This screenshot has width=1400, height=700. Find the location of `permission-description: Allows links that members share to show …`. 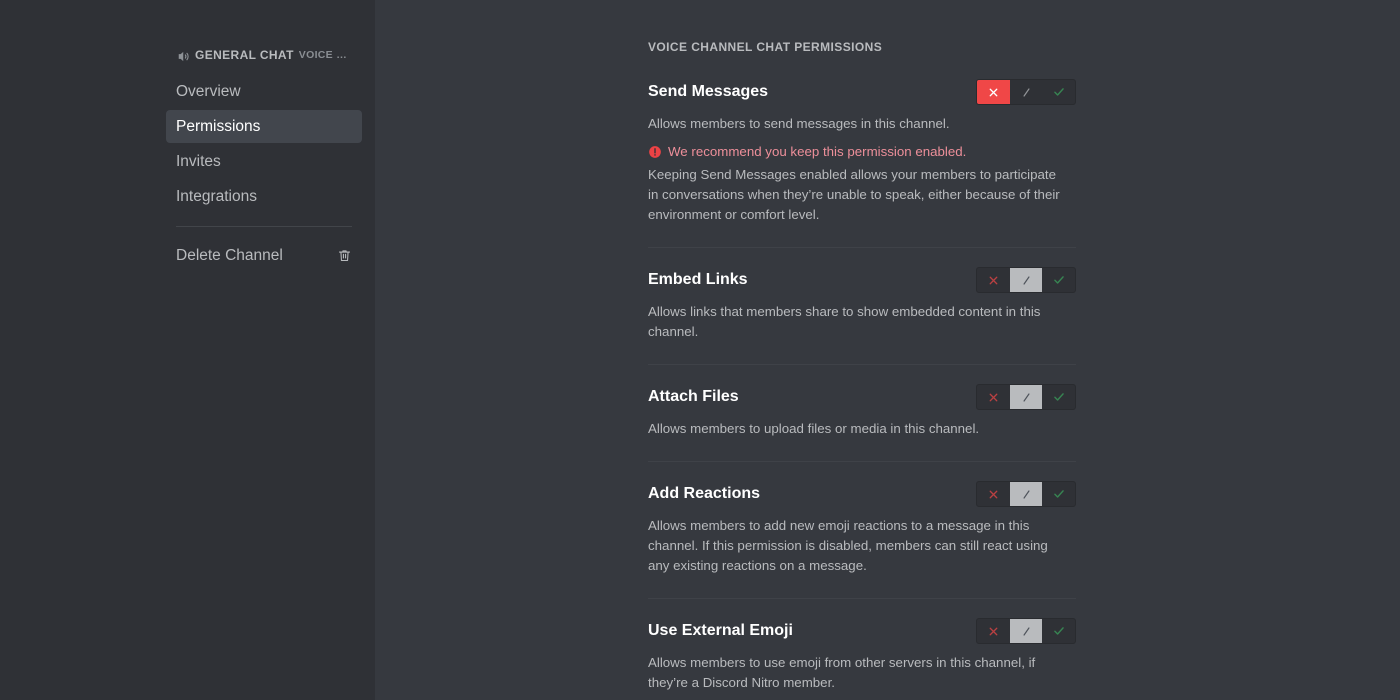

permission-description: Allows links that members share to show … is located at coordinates (844, 321).